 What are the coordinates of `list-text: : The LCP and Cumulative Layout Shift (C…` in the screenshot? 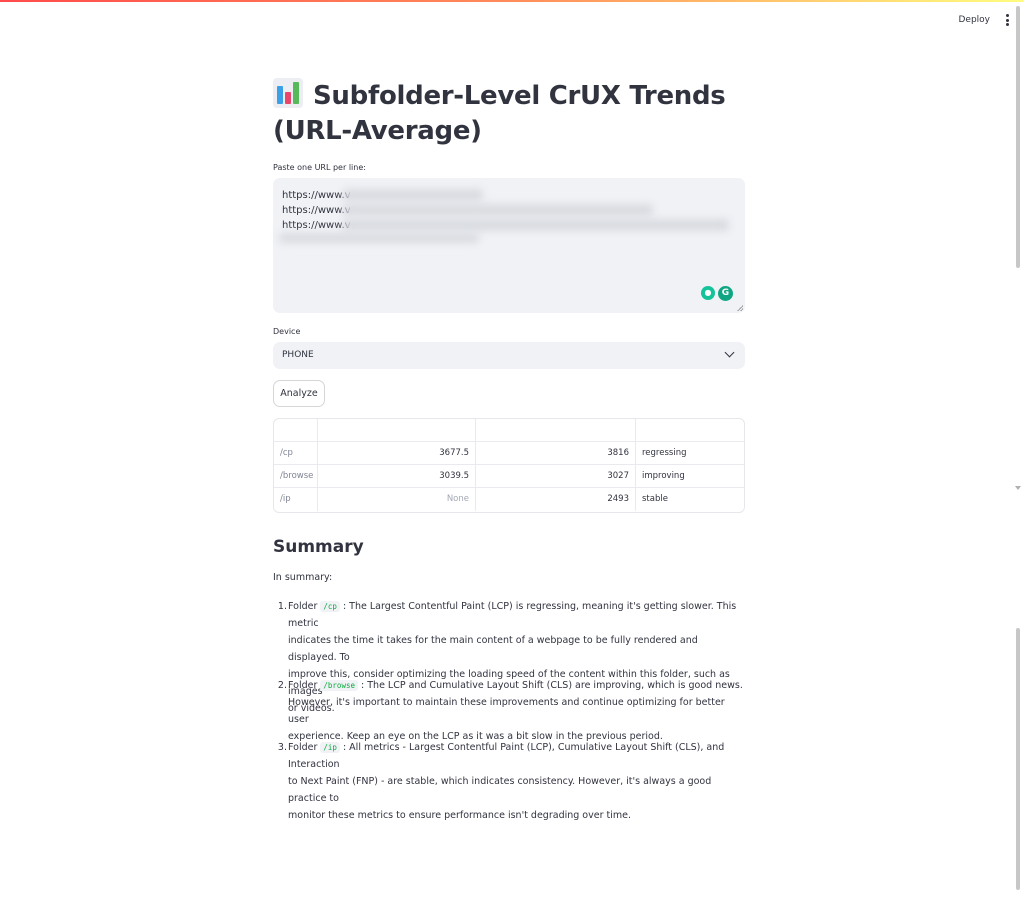 It's located at (550, 685).